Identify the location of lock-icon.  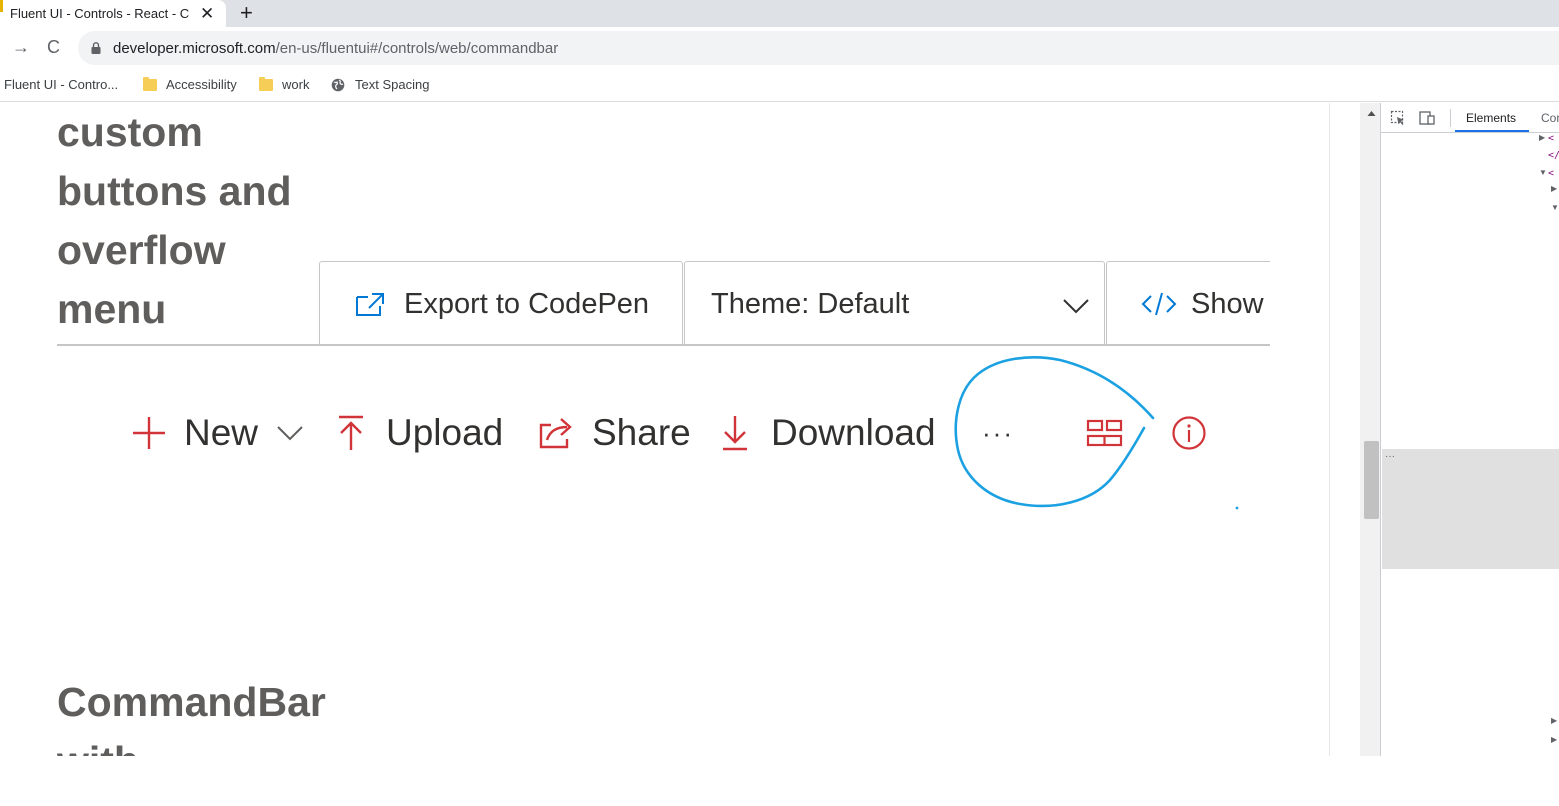
(96, 48).